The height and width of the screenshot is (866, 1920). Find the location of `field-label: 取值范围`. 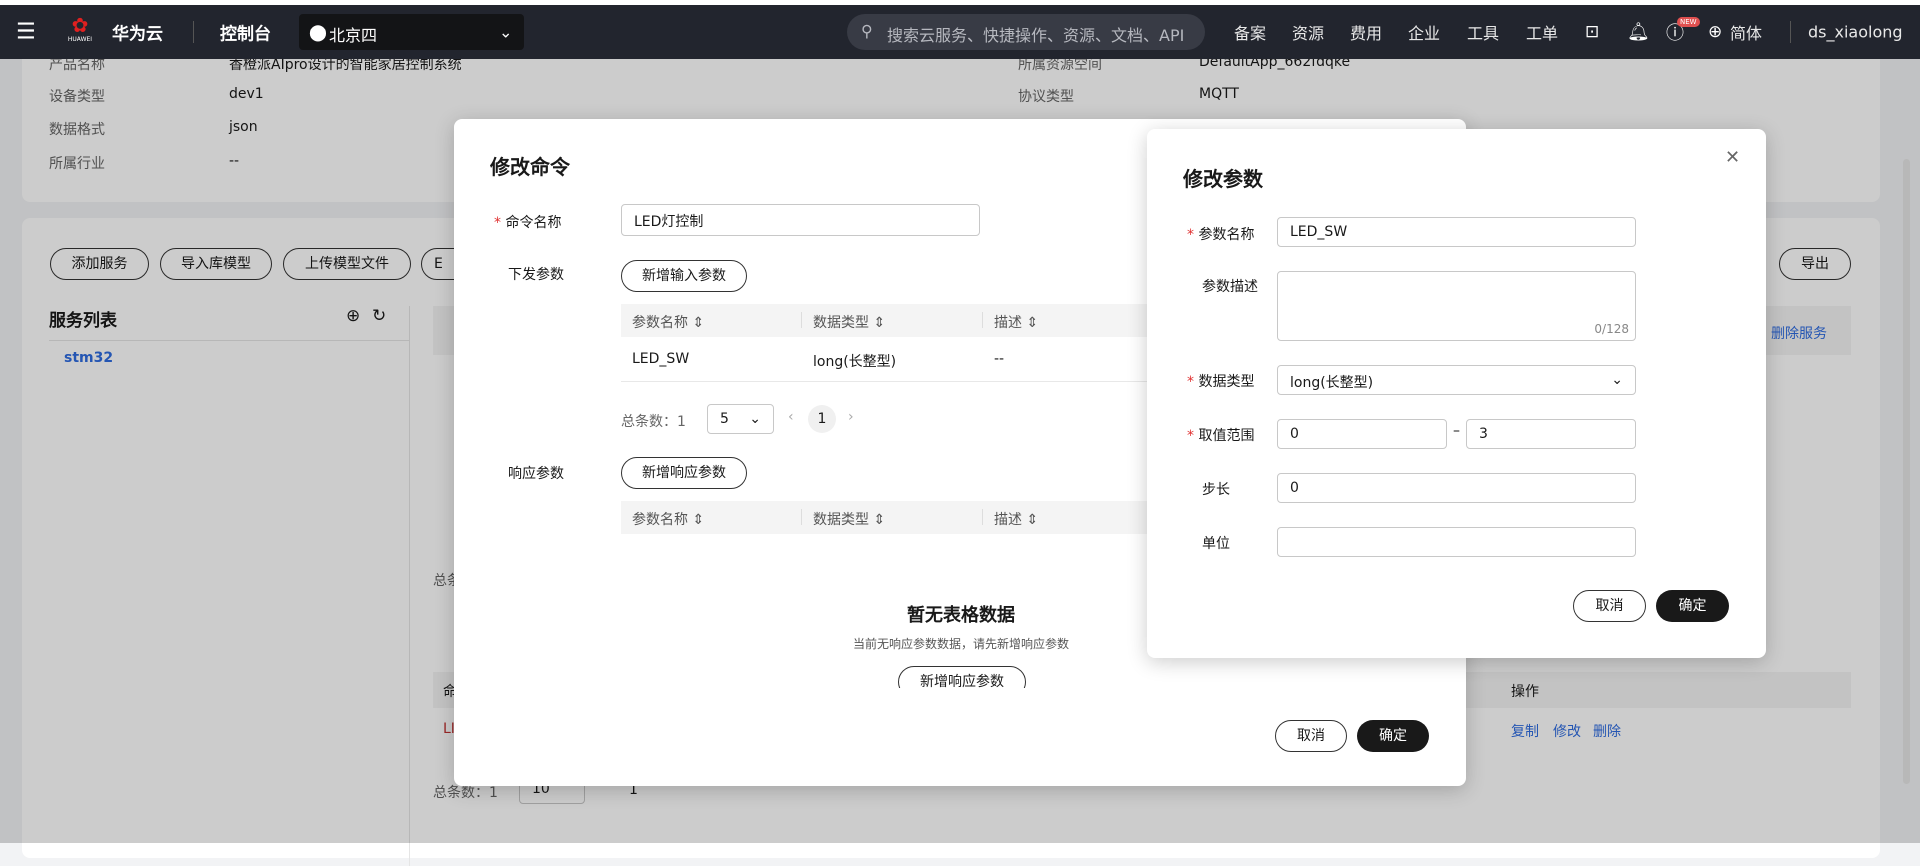

field-label: 取值范围 is located at coordinates (1226, 436).